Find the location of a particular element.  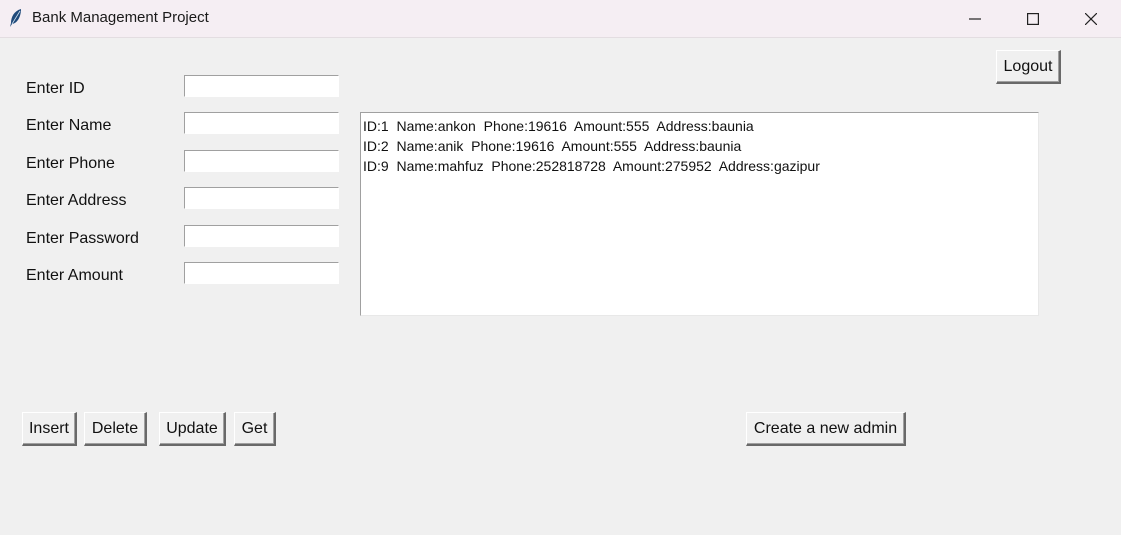

close-button is located at coordinates (1091, 18).